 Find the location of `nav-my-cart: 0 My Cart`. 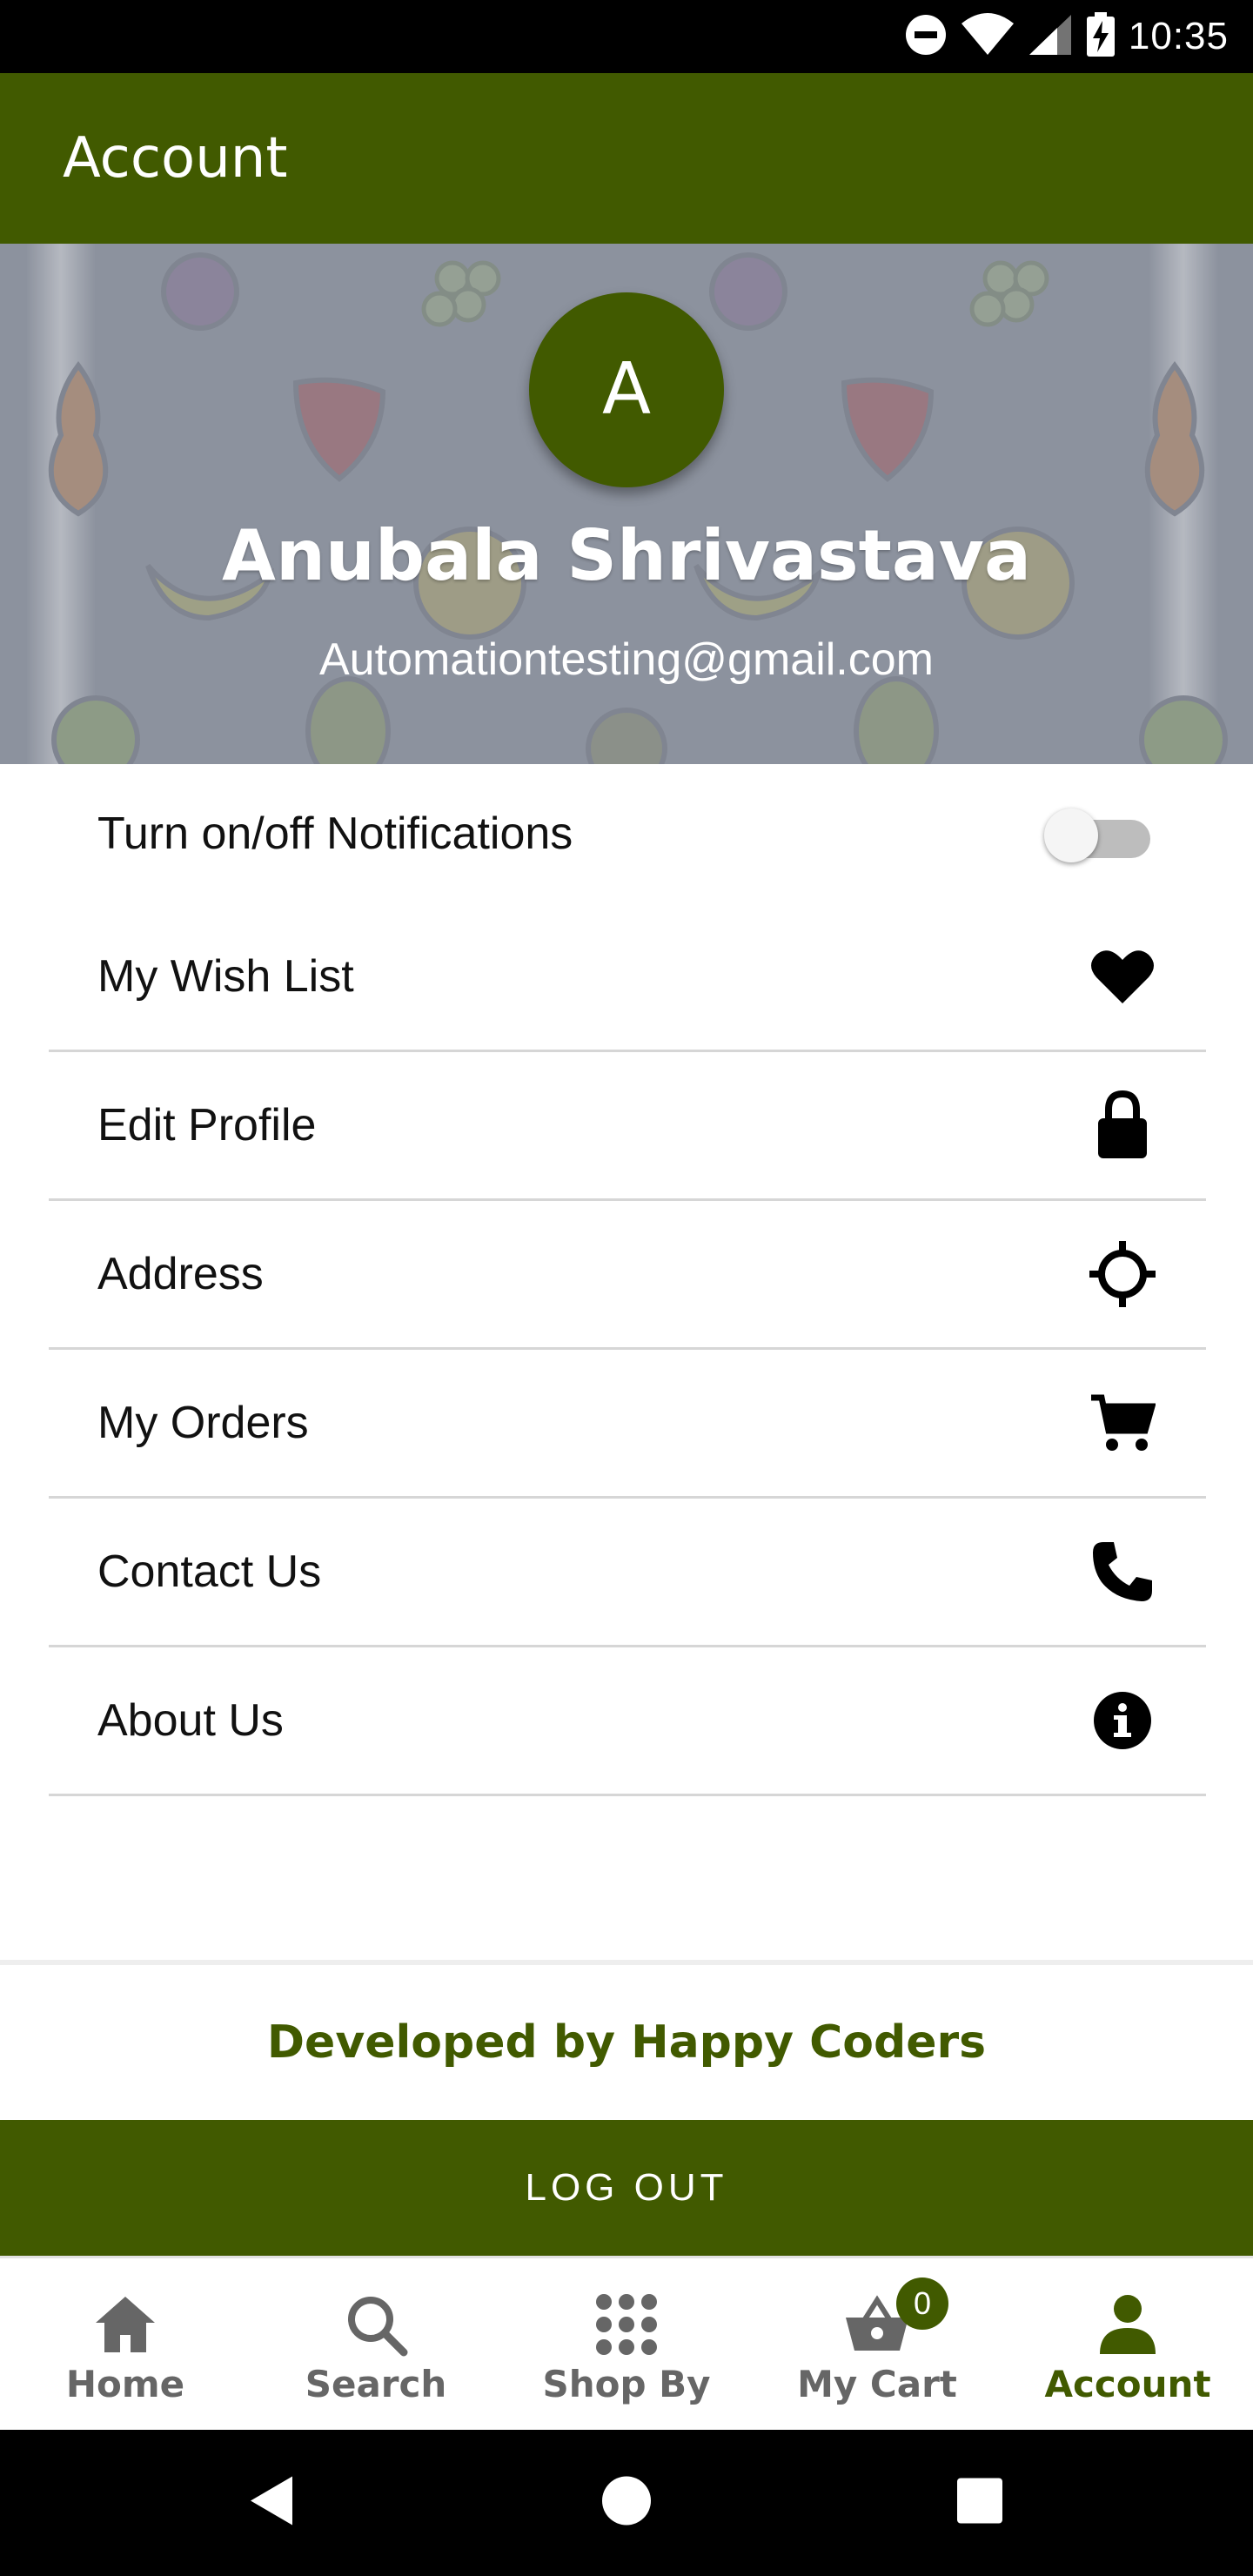

nav-my-cart: 0 My Cart is located at coordinates (877, 2344).